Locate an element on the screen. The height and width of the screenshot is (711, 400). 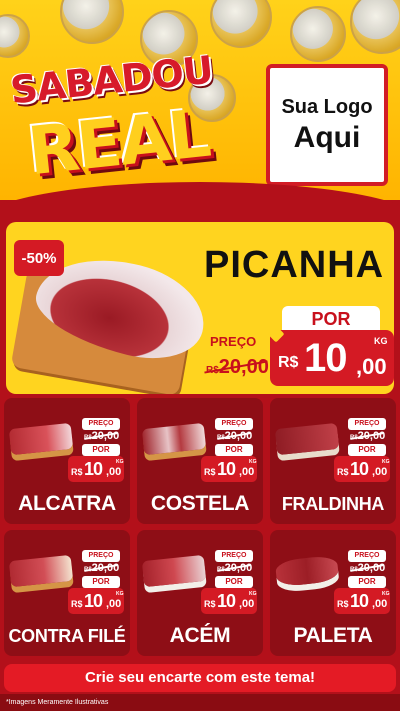
title-line2: REAL is located at coordinates (118, 142).